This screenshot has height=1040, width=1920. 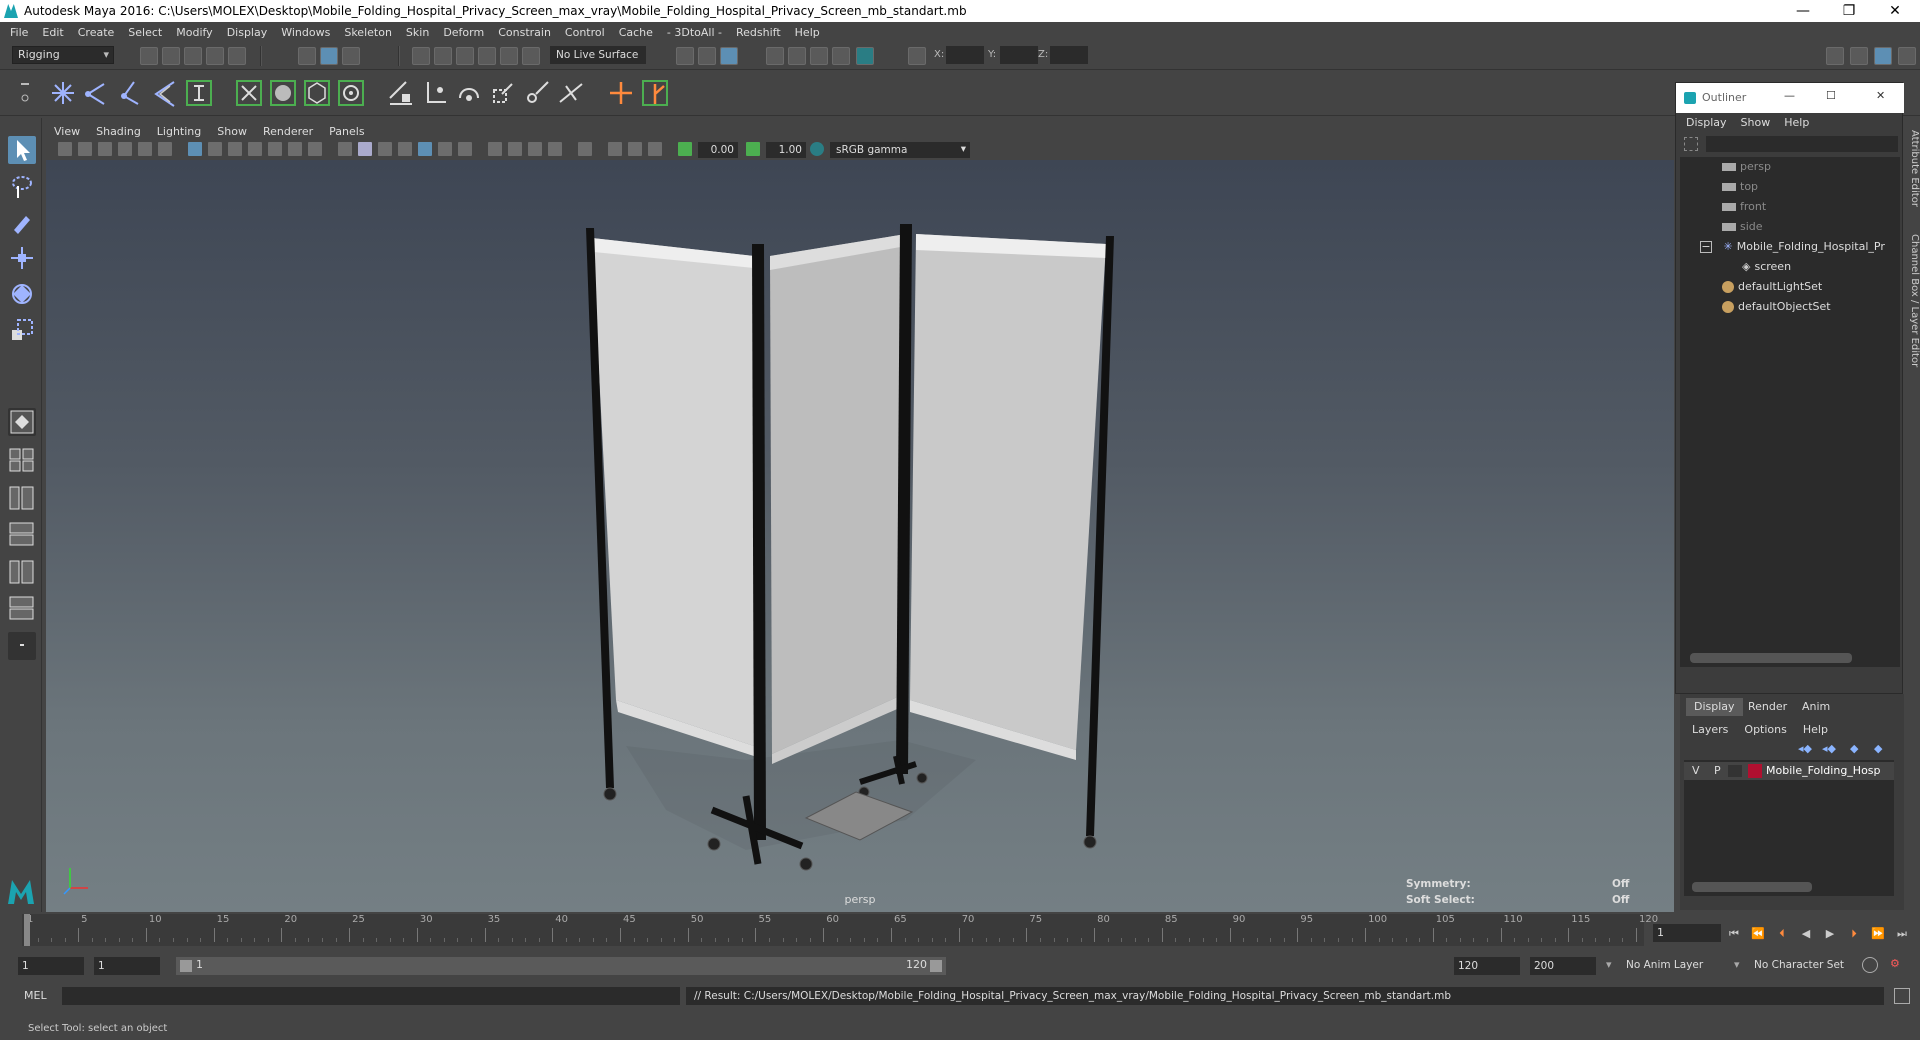 What do you see at coordinates (317, 93) in the screenshot?
I see `lattice-icon` at bounding box center [317, 93].